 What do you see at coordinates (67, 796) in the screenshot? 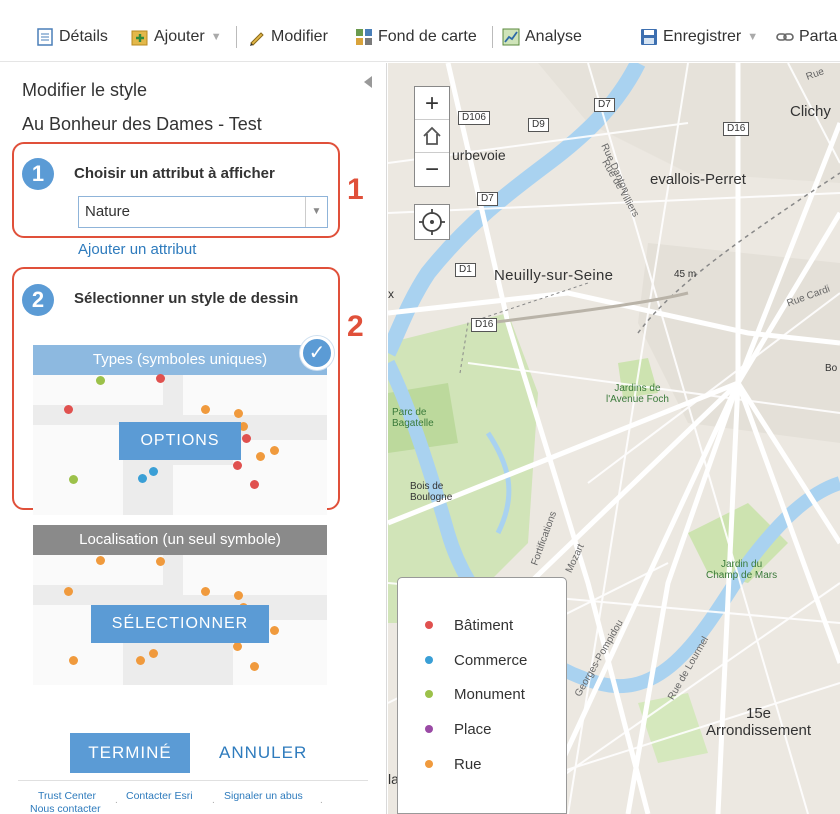
I see `footer-link-trust: Trust Center` at bounding box center [67, 796].